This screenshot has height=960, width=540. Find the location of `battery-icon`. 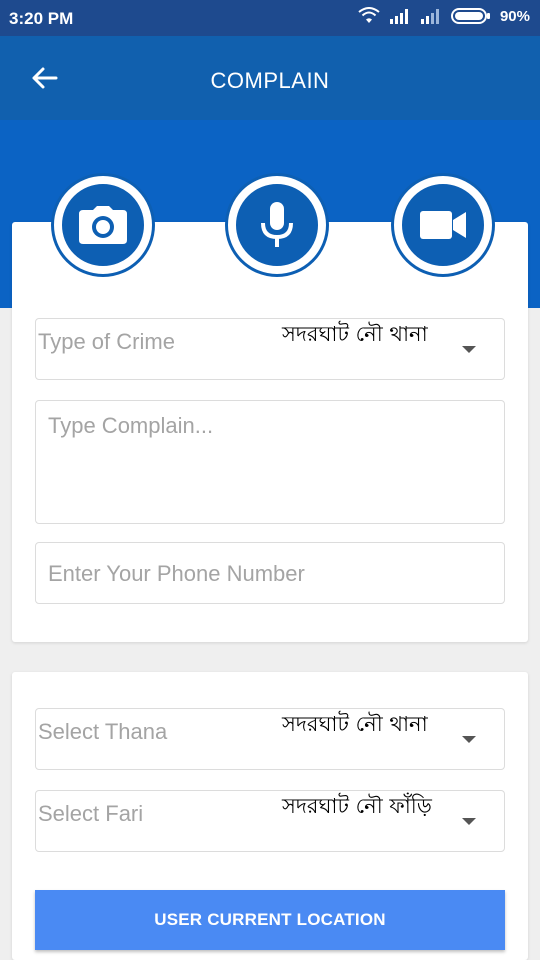

battery-icon is located at coordinates (470, 16).